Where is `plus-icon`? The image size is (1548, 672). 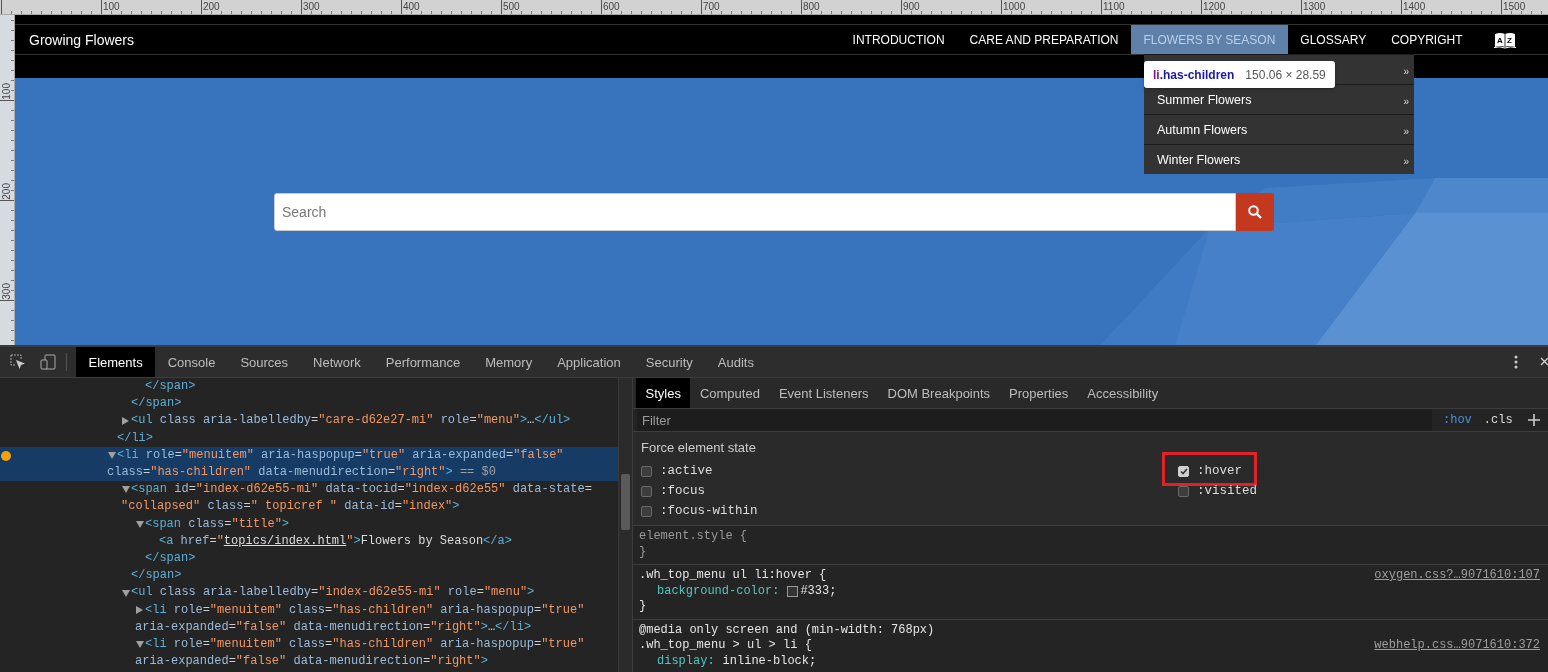
plus-icon is located at coordinates (1534, 420).